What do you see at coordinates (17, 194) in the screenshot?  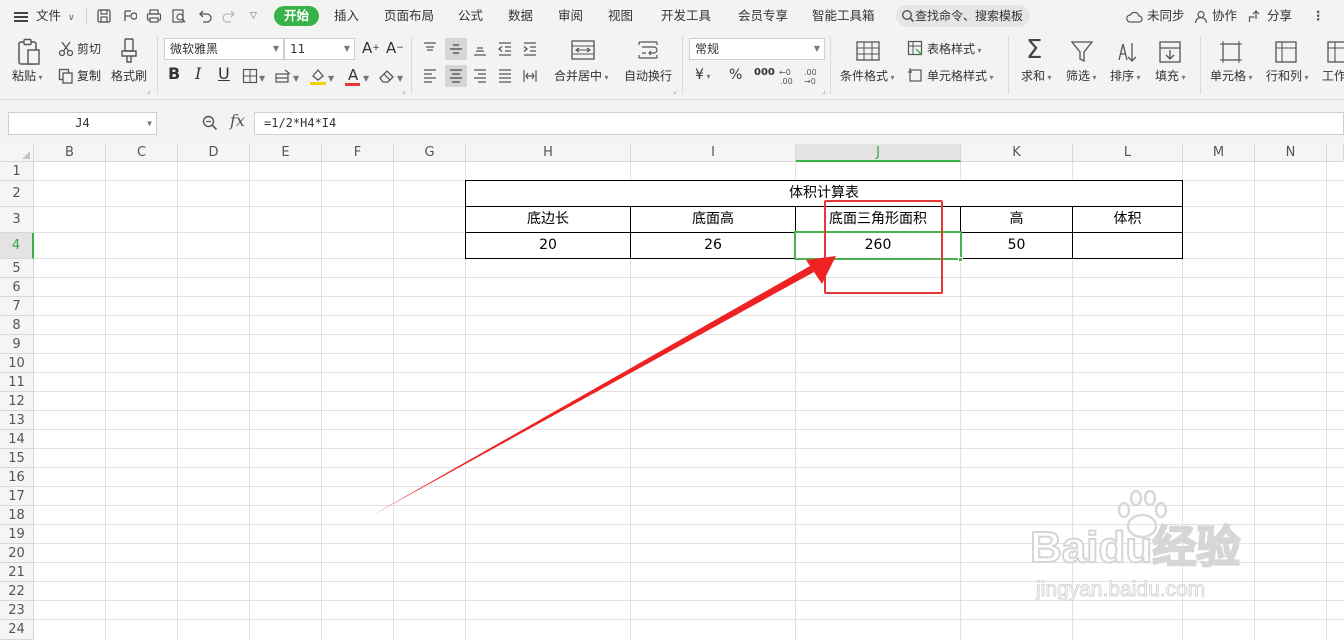 I see `row-header-2: 2` at bounding box center [17, 194].